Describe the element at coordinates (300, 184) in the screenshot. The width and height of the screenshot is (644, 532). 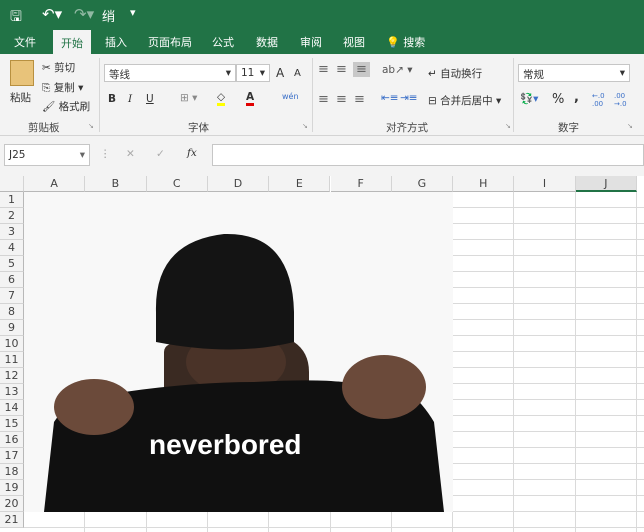
I see `column-header-E: E` at that location.